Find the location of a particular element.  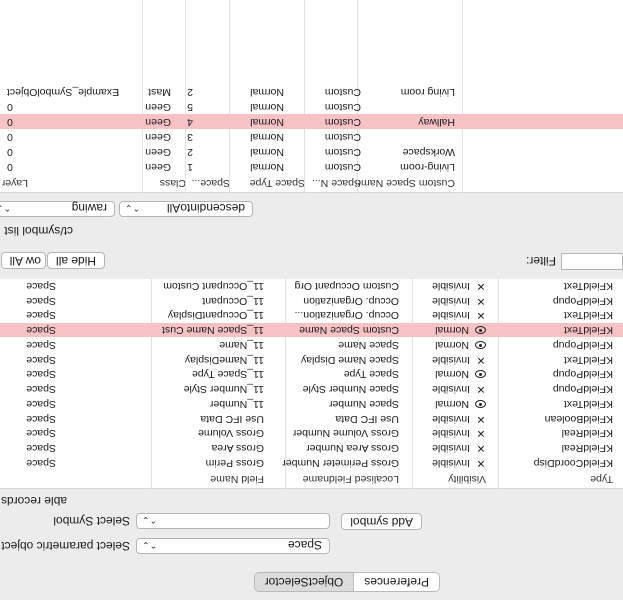

table-row: KFieldPopup Normal Space Name 11_Name Space is located at coordinates (311, 344).